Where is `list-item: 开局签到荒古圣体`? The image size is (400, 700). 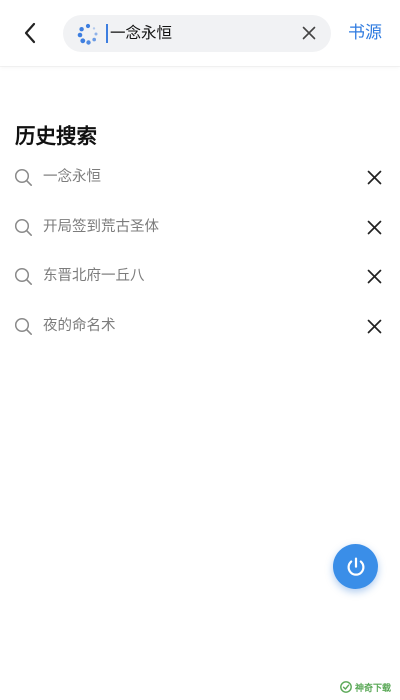
list-item: 开局签到荒古圣体 is located at coordinates (200, 227).